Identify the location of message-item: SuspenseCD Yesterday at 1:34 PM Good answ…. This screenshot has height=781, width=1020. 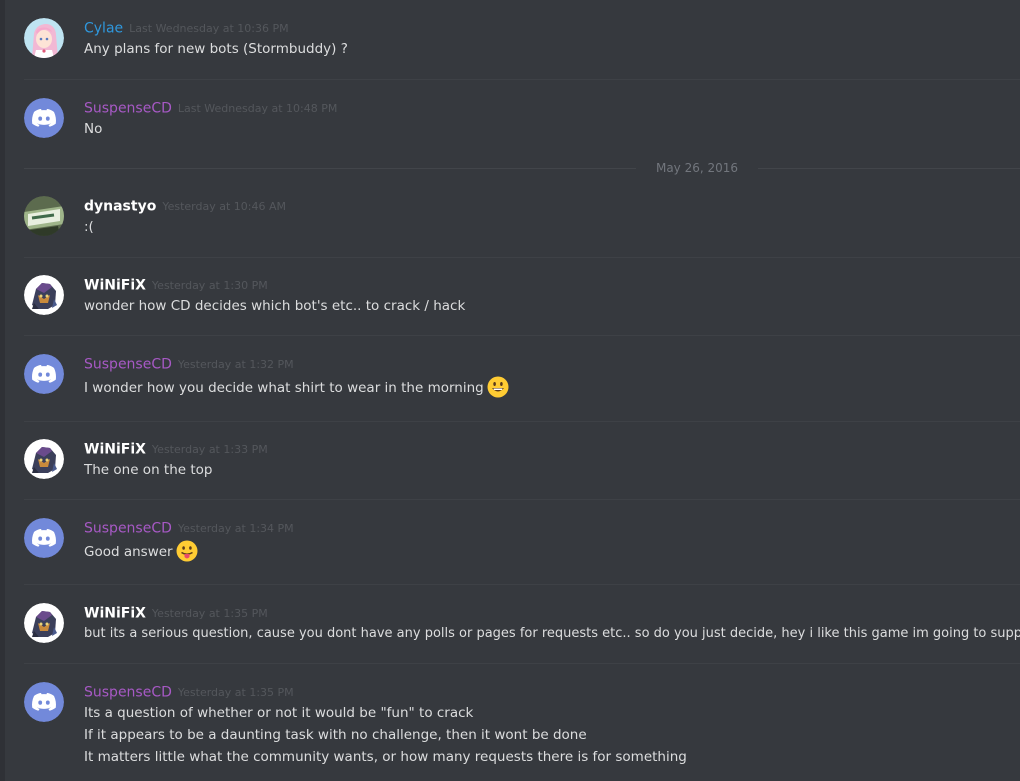
(522, 551).